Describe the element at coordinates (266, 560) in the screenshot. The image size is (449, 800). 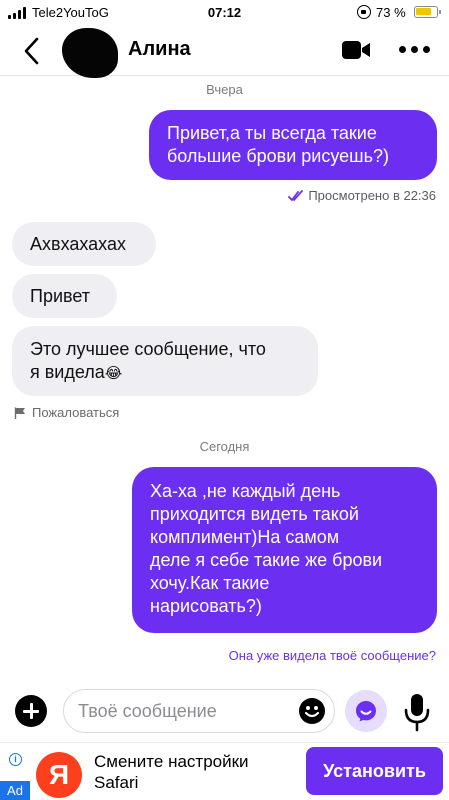
I see `message-line: деле я себе такие же брови` at that location.